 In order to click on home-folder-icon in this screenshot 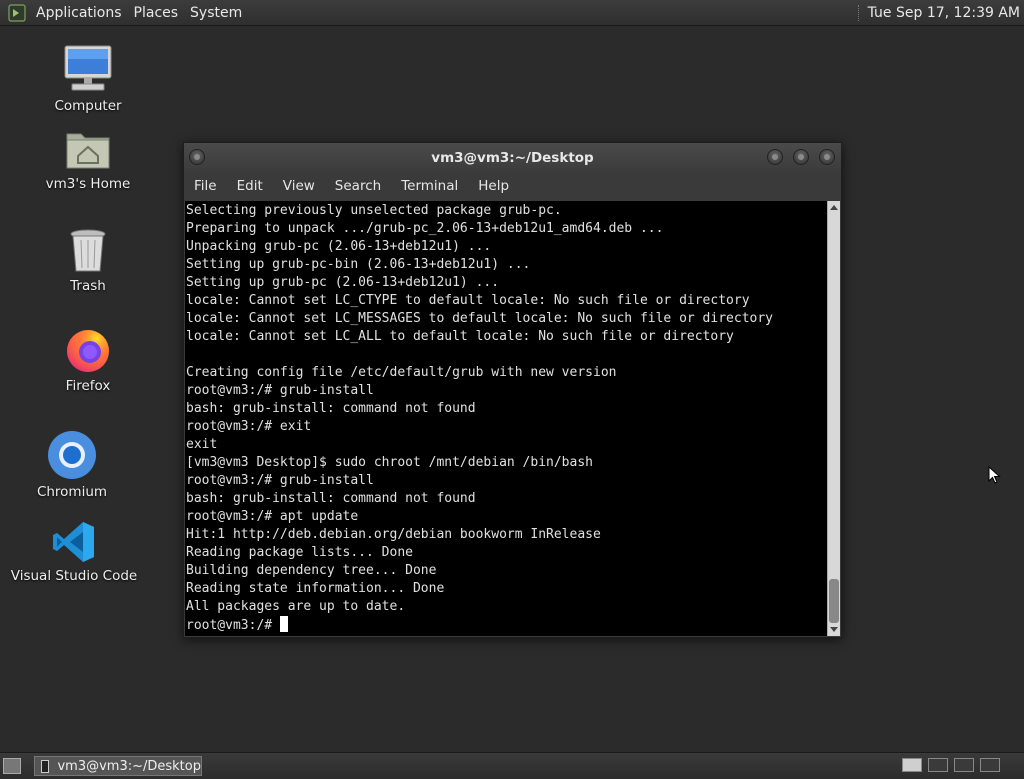, I will do `click(88, 151)`.